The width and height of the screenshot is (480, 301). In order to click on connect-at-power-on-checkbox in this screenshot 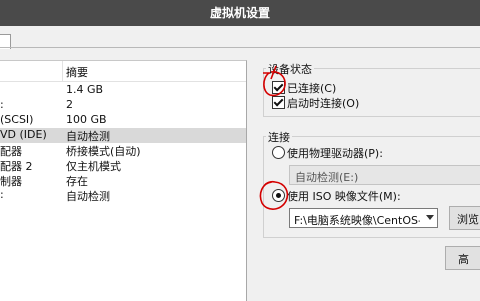, I will do `click(278, 102)`.